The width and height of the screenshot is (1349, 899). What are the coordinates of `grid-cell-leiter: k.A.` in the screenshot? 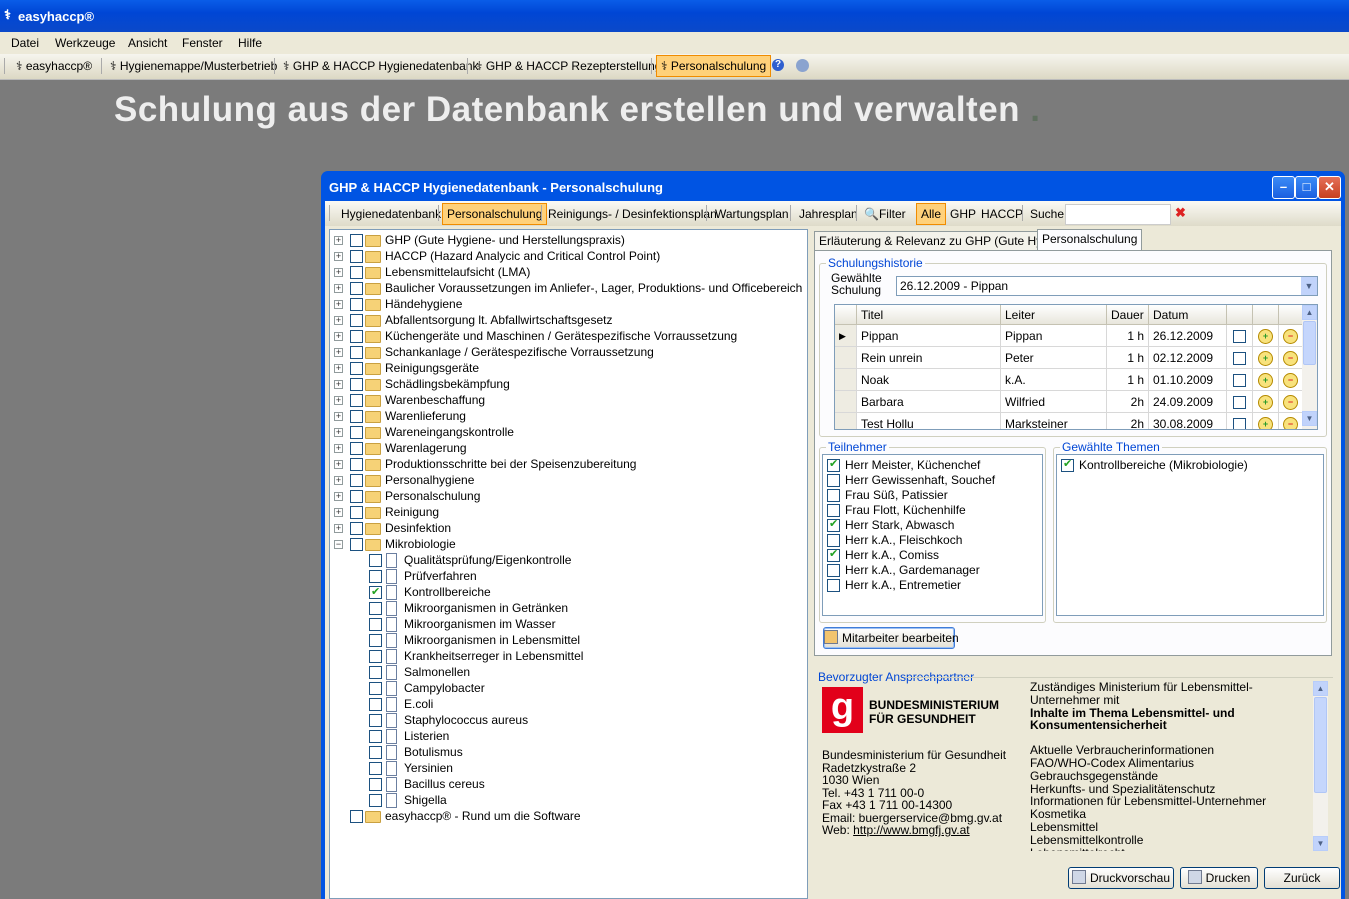 It's located at (1054, 380).